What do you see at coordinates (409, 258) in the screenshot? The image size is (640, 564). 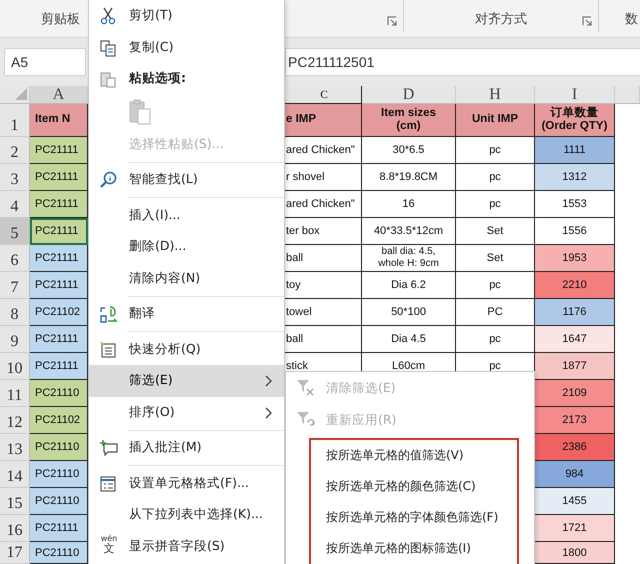 I see `table-cell: ball dia: 4.5, whole H: 9cm` at bounding box center [409, 258].